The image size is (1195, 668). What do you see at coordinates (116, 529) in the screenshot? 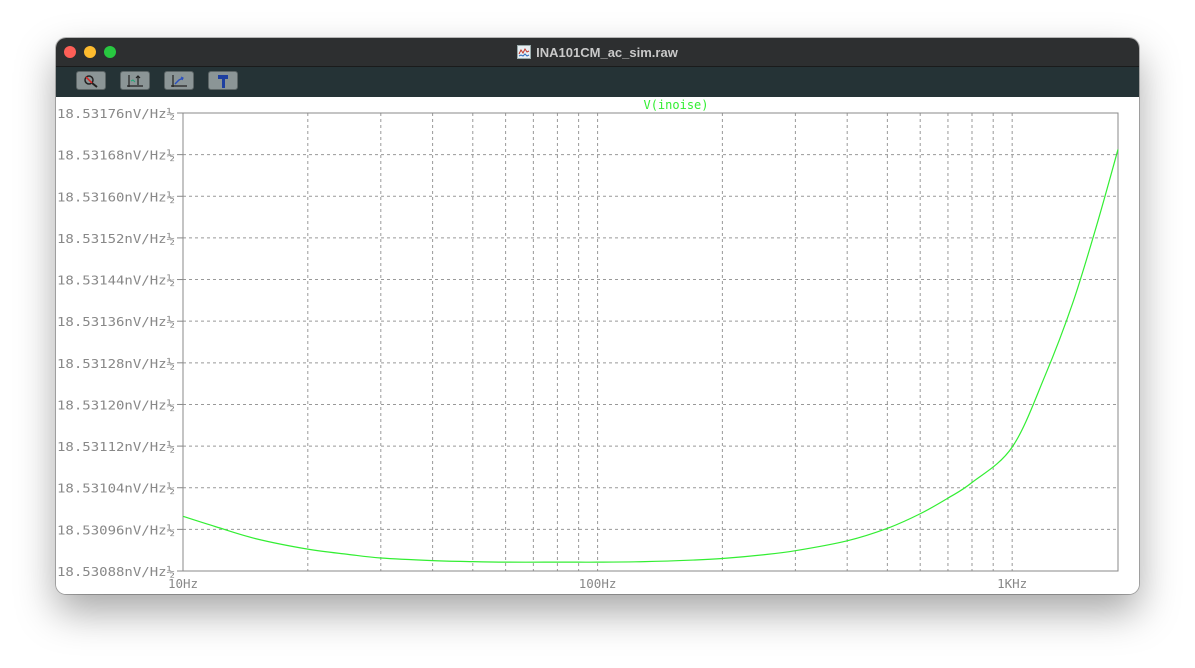
I see `y-tick-label: 18.53096nV/Hz½` at bounding box center [116, 529].